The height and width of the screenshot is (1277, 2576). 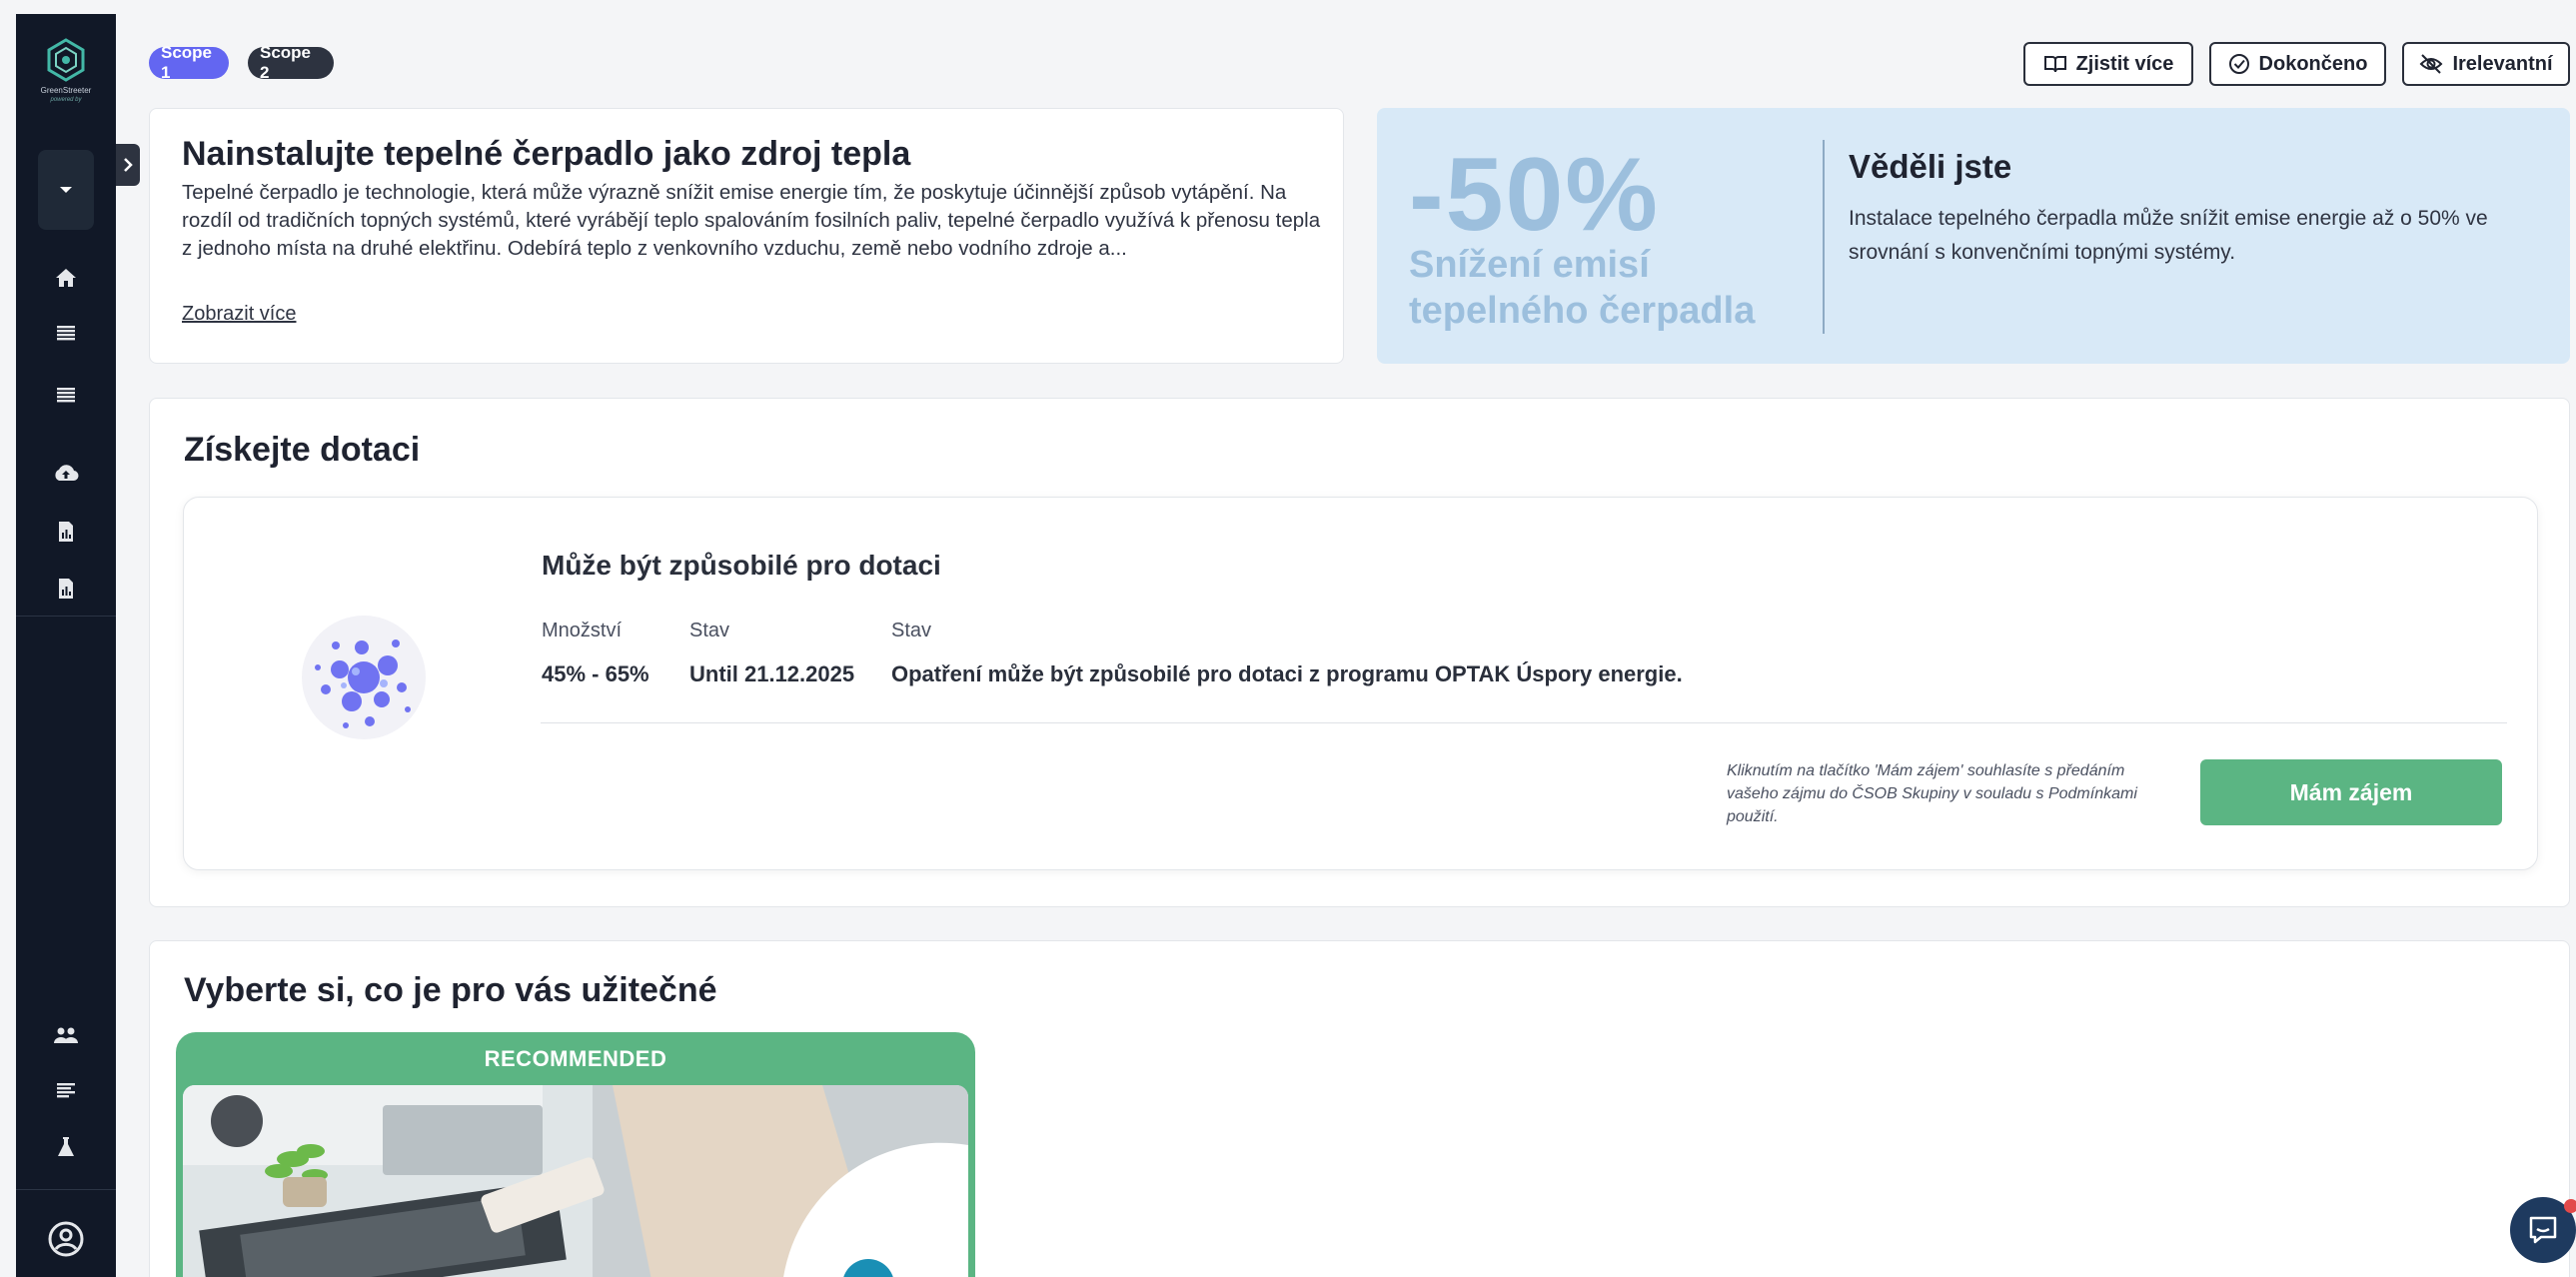 I want to click on logo-subtext: powered by, so click(x=66, y=100).